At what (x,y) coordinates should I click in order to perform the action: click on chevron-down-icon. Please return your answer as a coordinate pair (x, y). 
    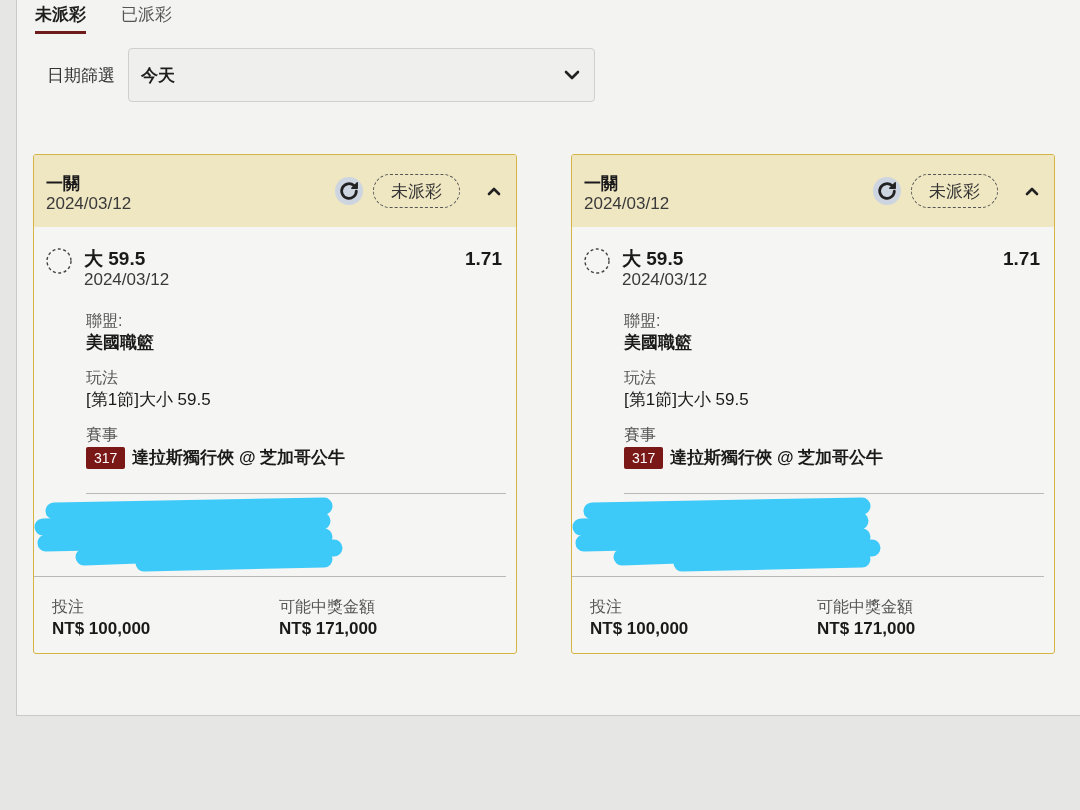
    Looking at the image, I should click on (572, 75).